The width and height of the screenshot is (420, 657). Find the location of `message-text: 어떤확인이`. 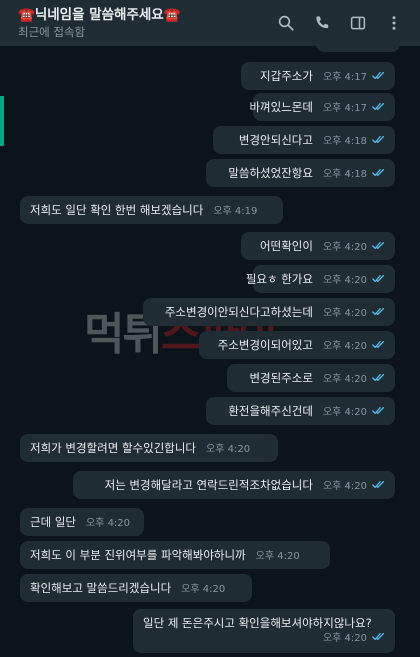

message-text: 어떤확인이 is located at coordinates (286, 246).